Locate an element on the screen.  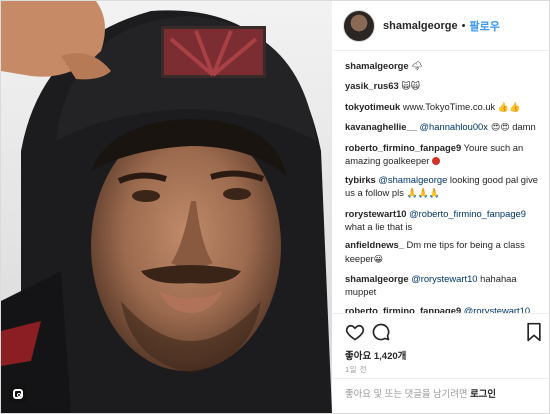
like-count: 좋아요 1,420개 is located at coordinates (375, 355).